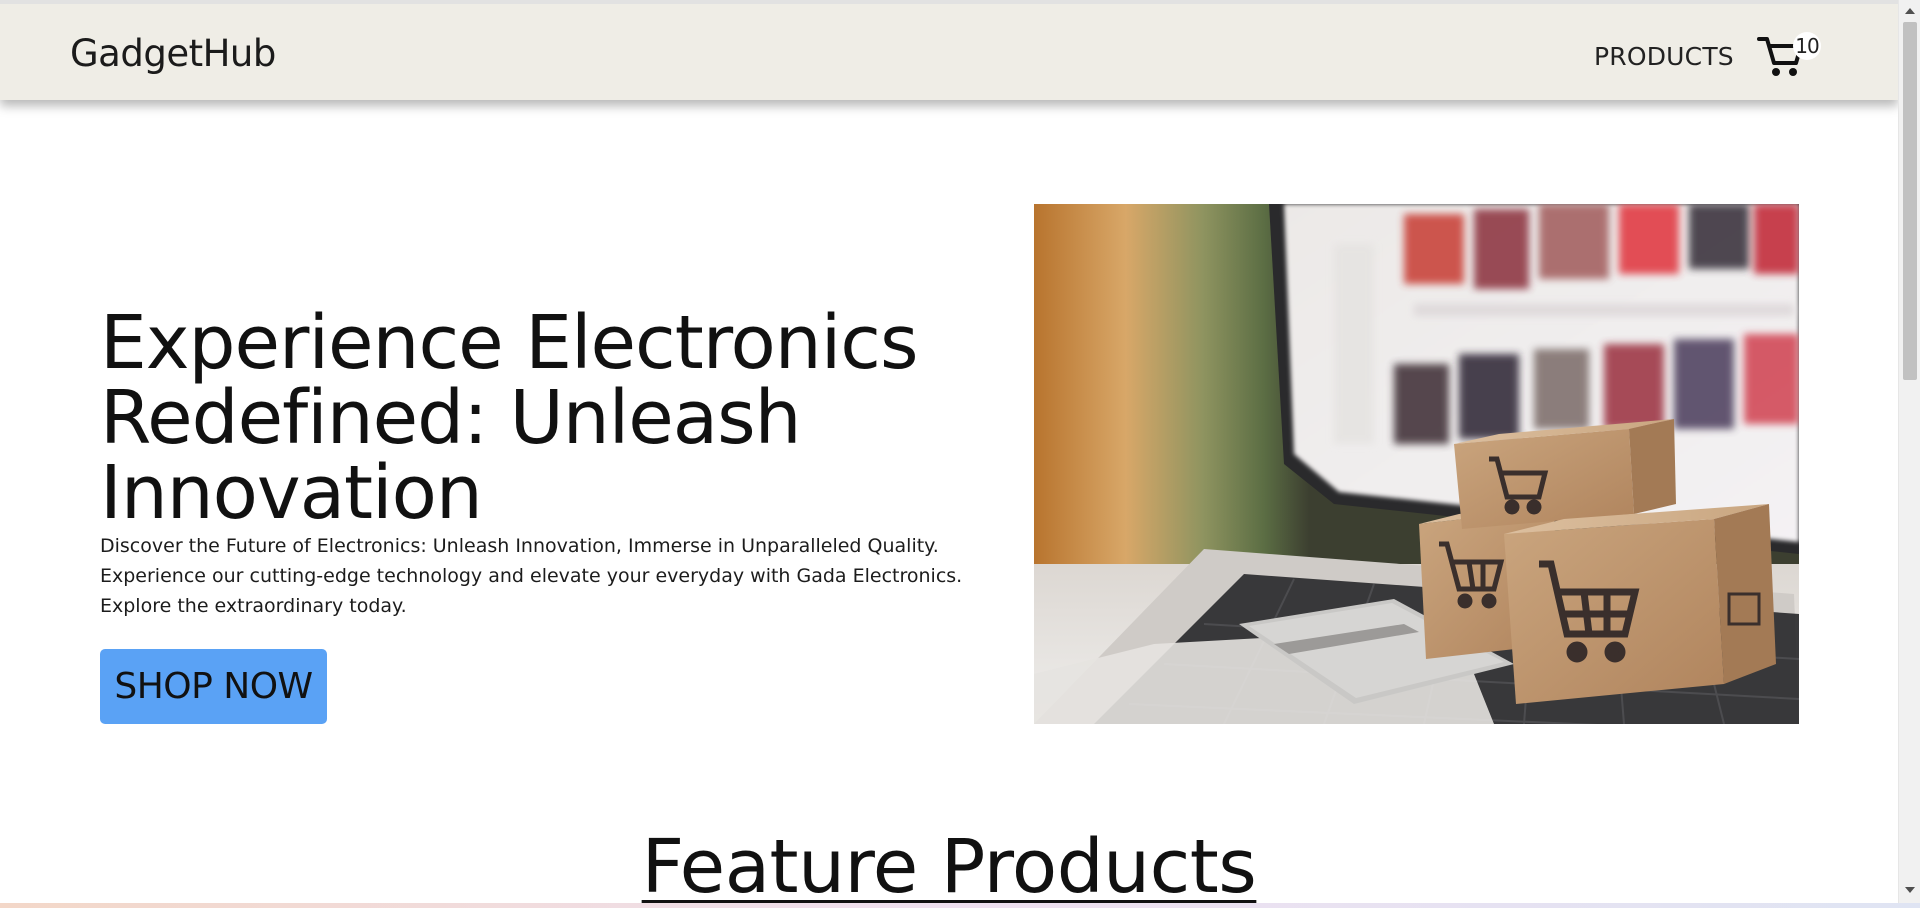  I want to click on scroll-thumb, so click(1910, 201).